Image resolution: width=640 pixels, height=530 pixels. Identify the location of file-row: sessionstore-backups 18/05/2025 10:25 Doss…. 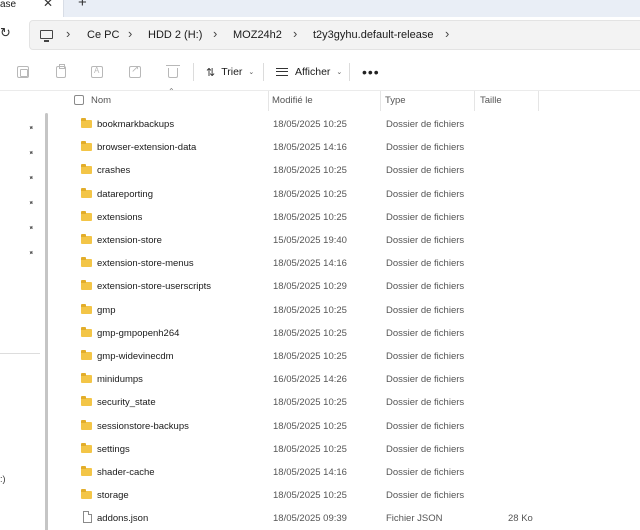
(351, 427).